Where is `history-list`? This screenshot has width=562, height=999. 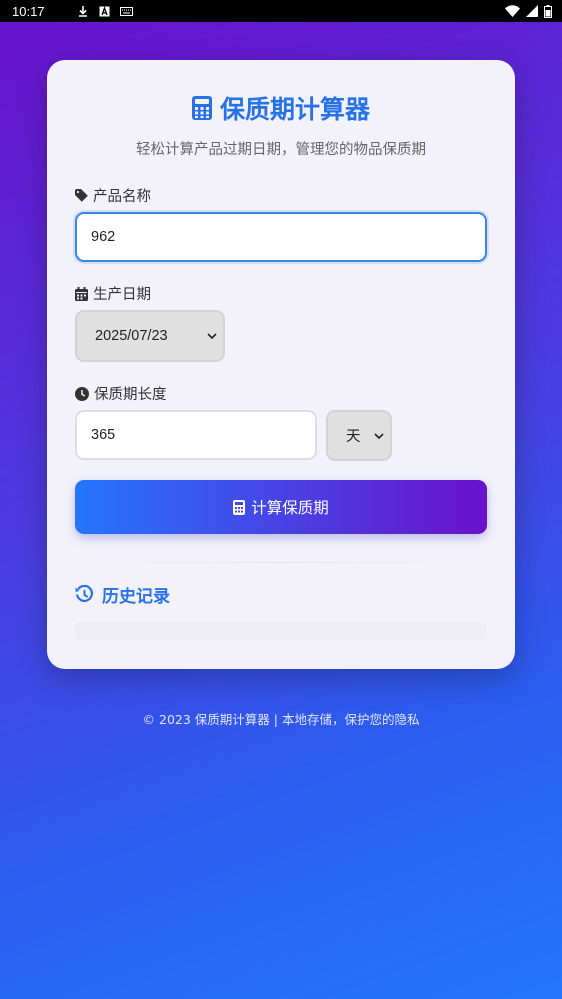
history-list is located at coordinates (281, 631).